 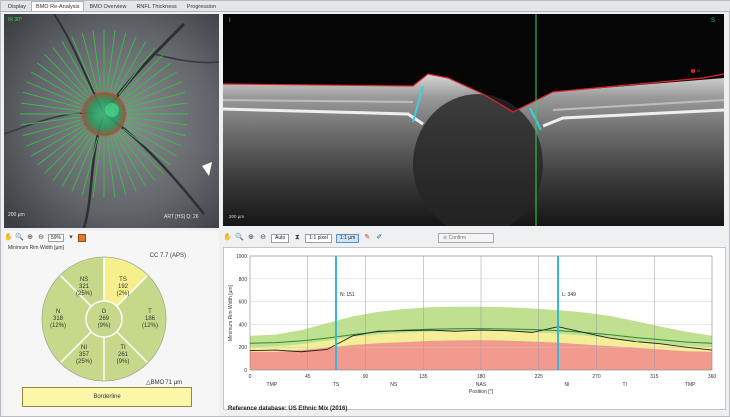 What do you see at coordinates (347, 295) in the screenshot?
I see `marker-label: N: 151` at bounding box center [347, 295].